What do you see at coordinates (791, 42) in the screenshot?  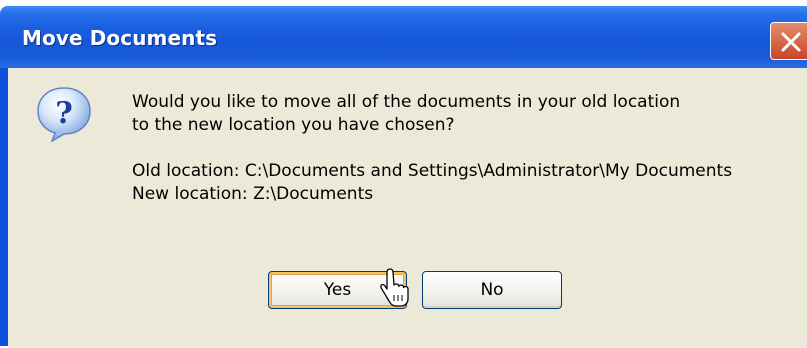 I see `close-icon` at bounding box center [791, 42].